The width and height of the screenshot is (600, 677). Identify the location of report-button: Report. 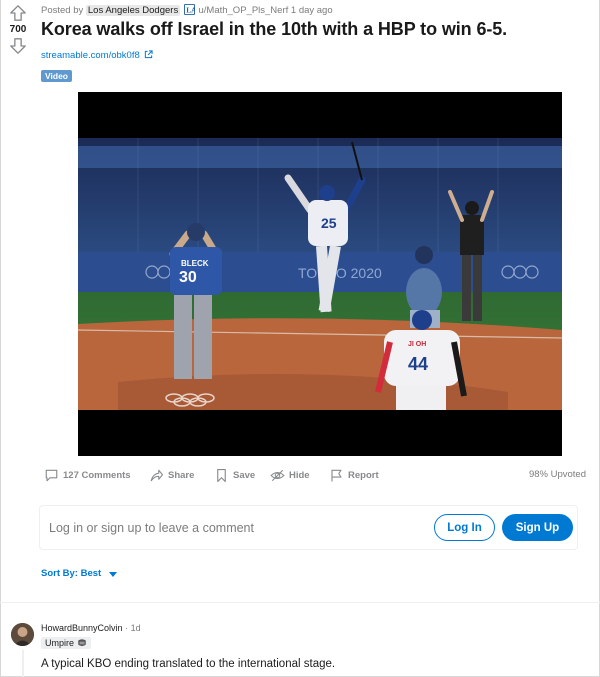
(354, 475).